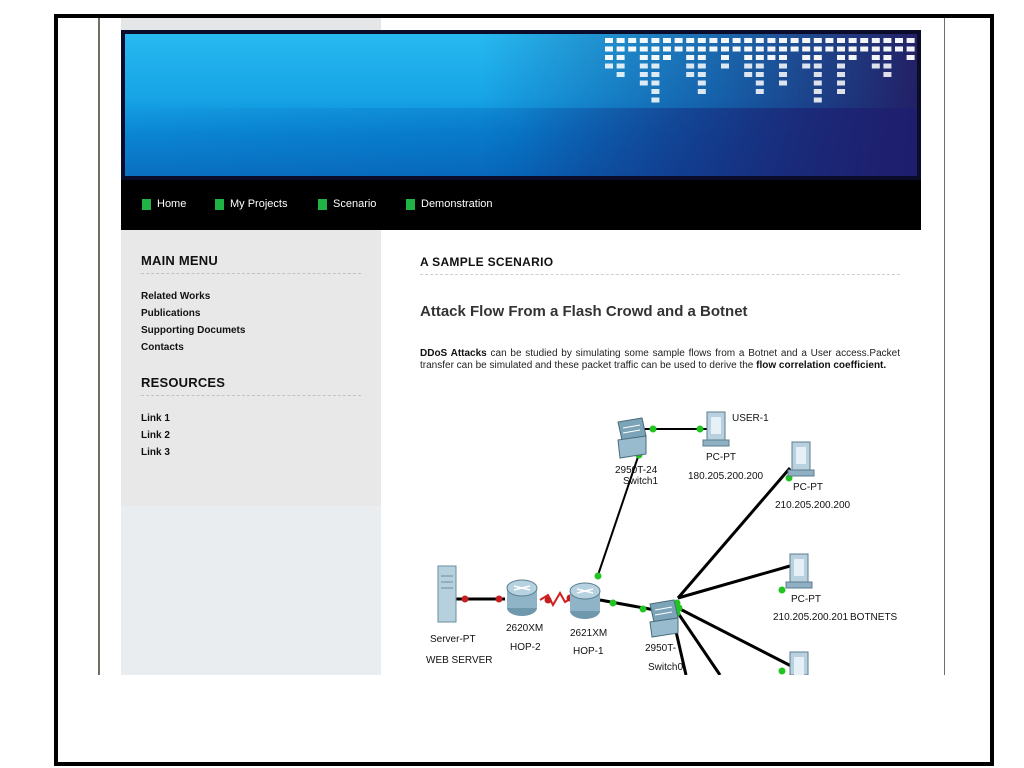  Describe the element at coordinates (636, 470) in the screenshot. I see `switch1-model: 2950T-24` at that location.